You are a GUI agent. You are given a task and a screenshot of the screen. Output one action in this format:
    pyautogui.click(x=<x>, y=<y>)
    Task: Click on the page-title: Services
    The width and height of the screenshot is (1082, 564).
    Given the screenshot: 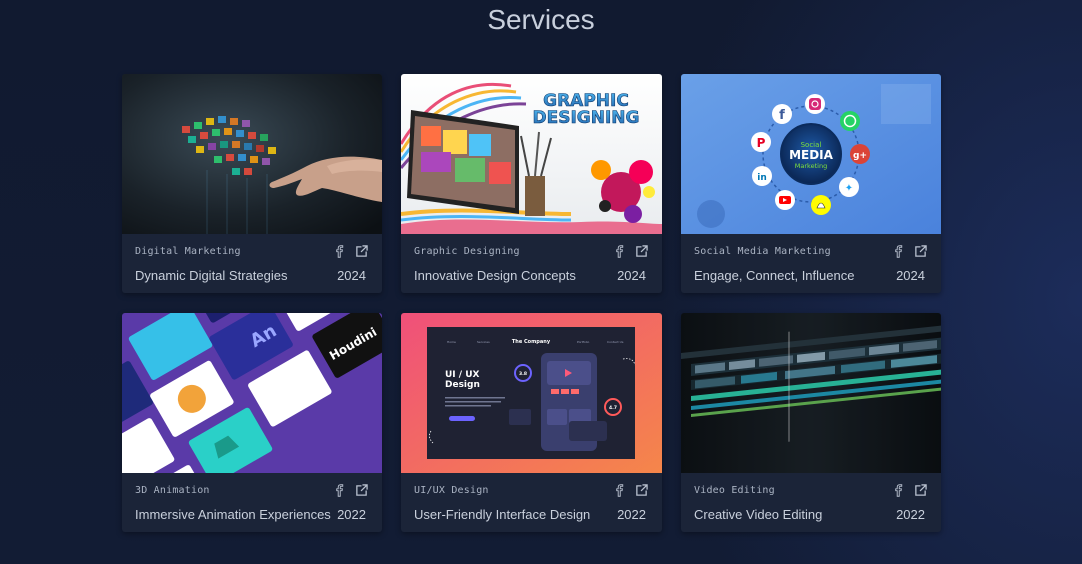 What is the action you would take?
    pyautogui.click(x=541, y=19)
    